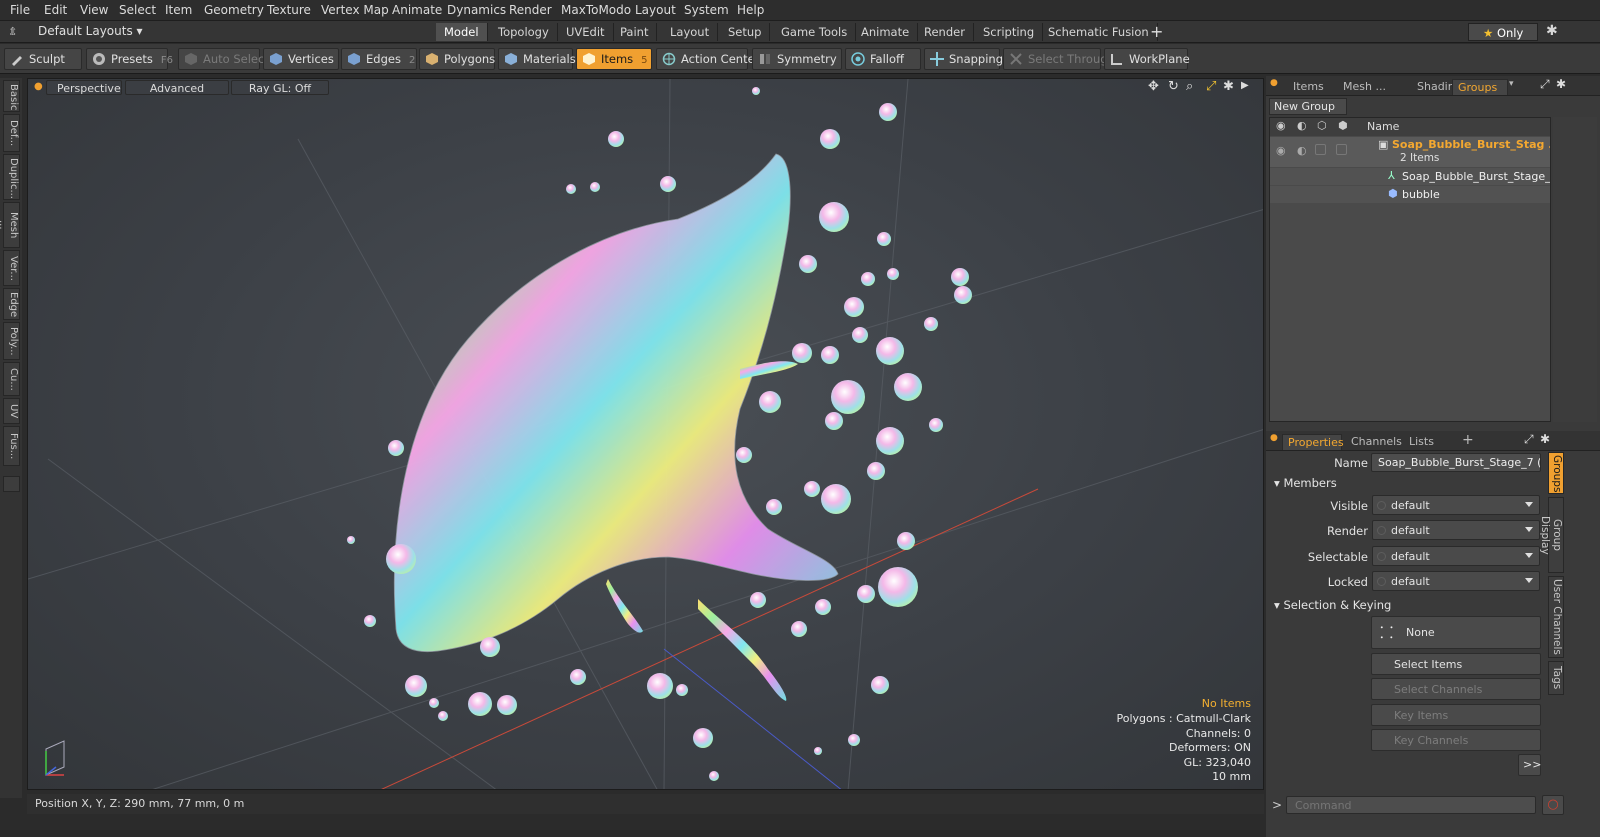 Image resolution: width=1600 pixels, height=837 pixels. I want to click on locked-dropdown: default, so click(1456, 581).